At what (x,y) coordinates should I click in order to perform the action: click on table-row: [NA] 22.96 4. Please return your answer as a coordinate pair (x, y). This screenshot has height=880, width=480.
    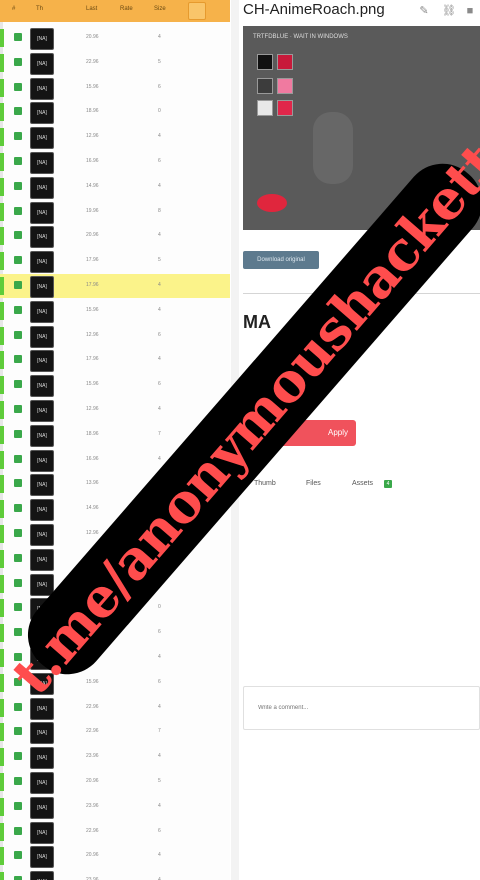
    Looking at the image, I should click on (115, 708).